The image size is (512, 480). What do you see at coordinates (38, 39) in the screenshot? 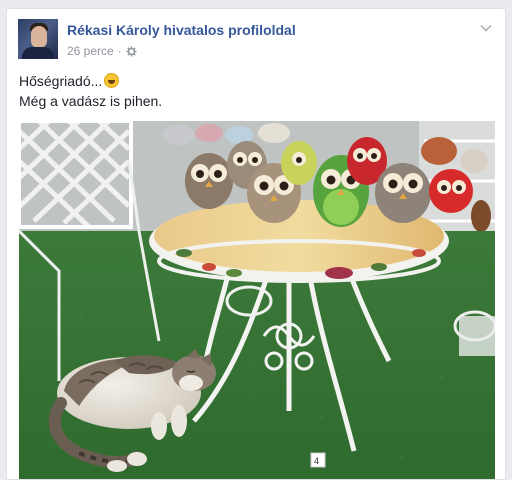
I see `avatar` at bounding box center [38, 39].